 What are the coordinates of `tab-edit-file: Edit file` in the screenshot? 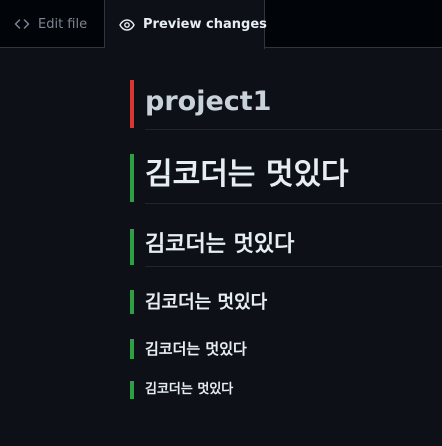 It's located at (52, 24).